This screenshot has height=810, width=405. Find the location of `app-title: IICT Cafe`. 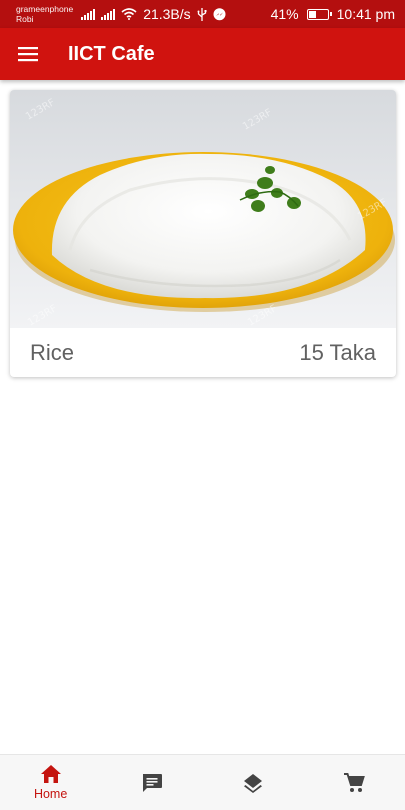

app-title: IICT Cafe is located at coordinates (111, 53).